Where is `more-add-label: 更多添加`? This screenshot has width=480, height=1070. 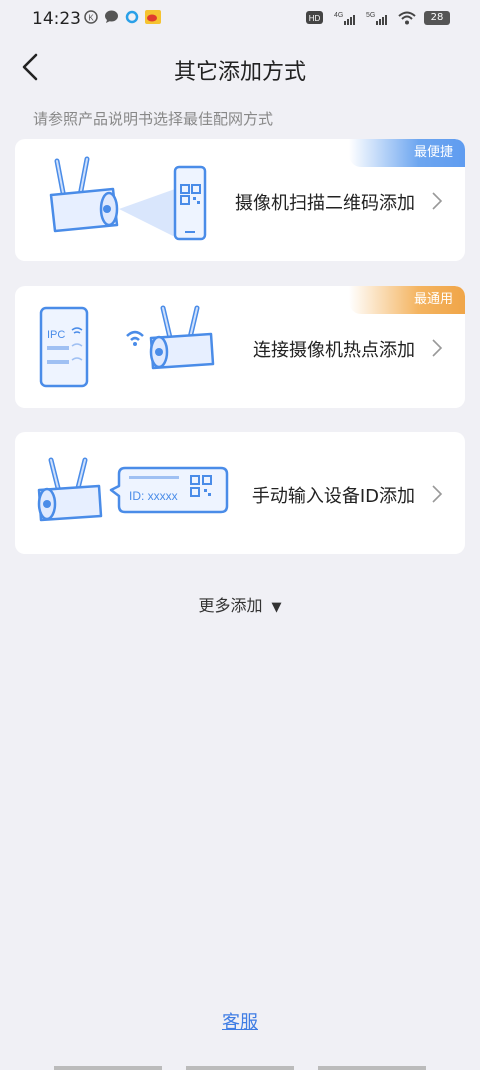
more-add-label: 更多添加 is located at coordinates (230, 605).